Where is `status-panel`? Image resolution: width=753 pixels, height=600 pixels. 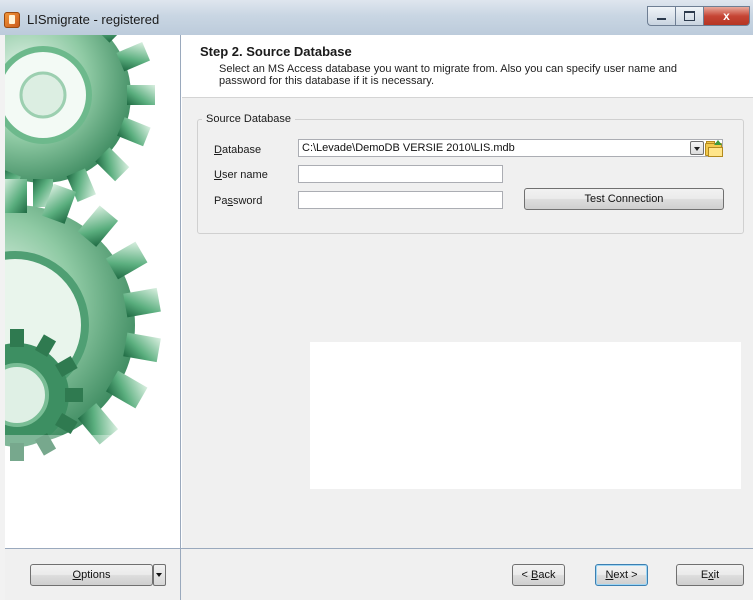 status-panel is located at coordinates (525, 415).